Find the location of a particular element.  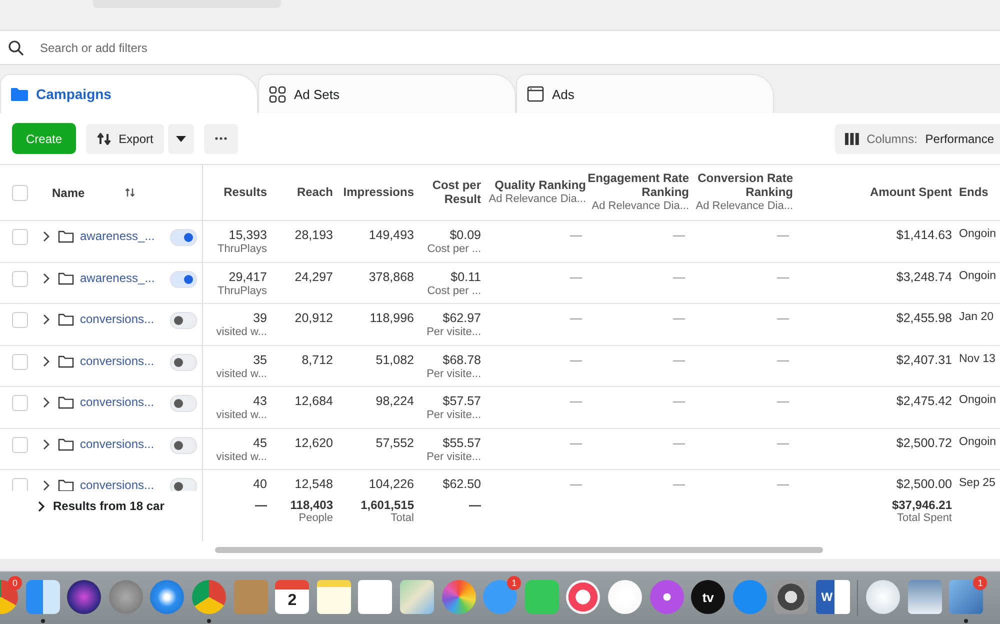

export-button: Export is located at coordinates (125, 139).